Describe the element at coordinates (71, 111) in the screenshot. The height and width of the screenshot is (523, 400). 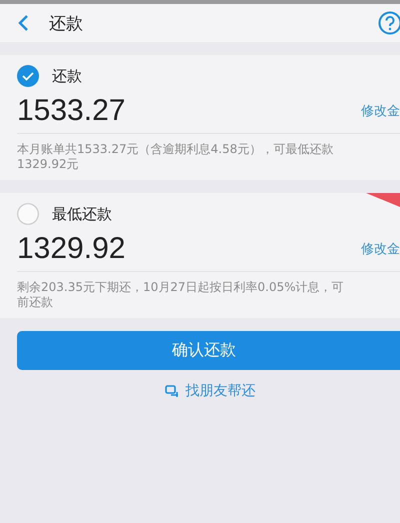
I see `amount-value: 1533.27` at that location.